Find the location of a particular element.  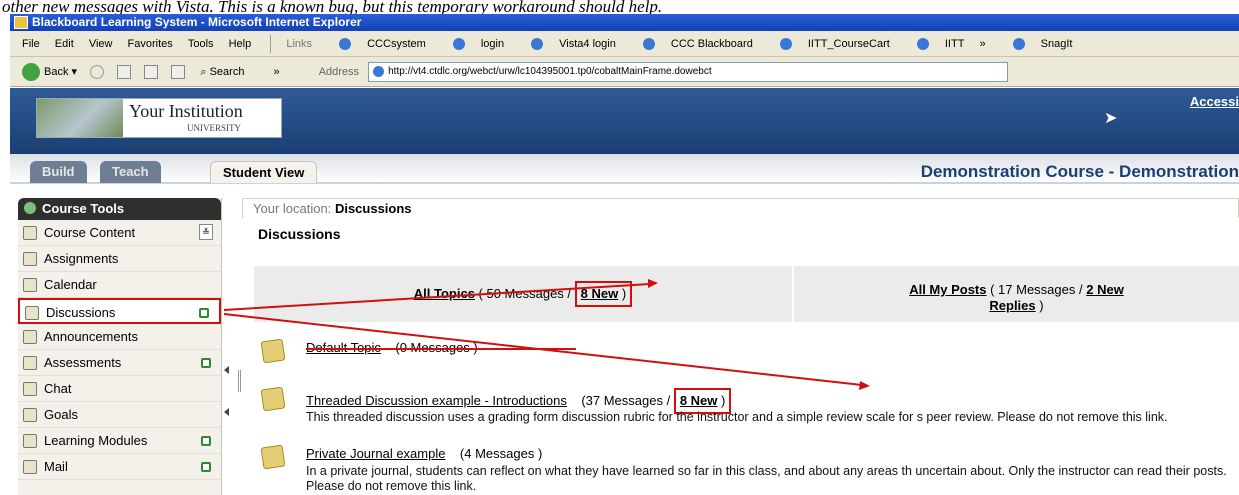

all-topics-new-highlight: 8 New ) is located at coordinates (603, 294).